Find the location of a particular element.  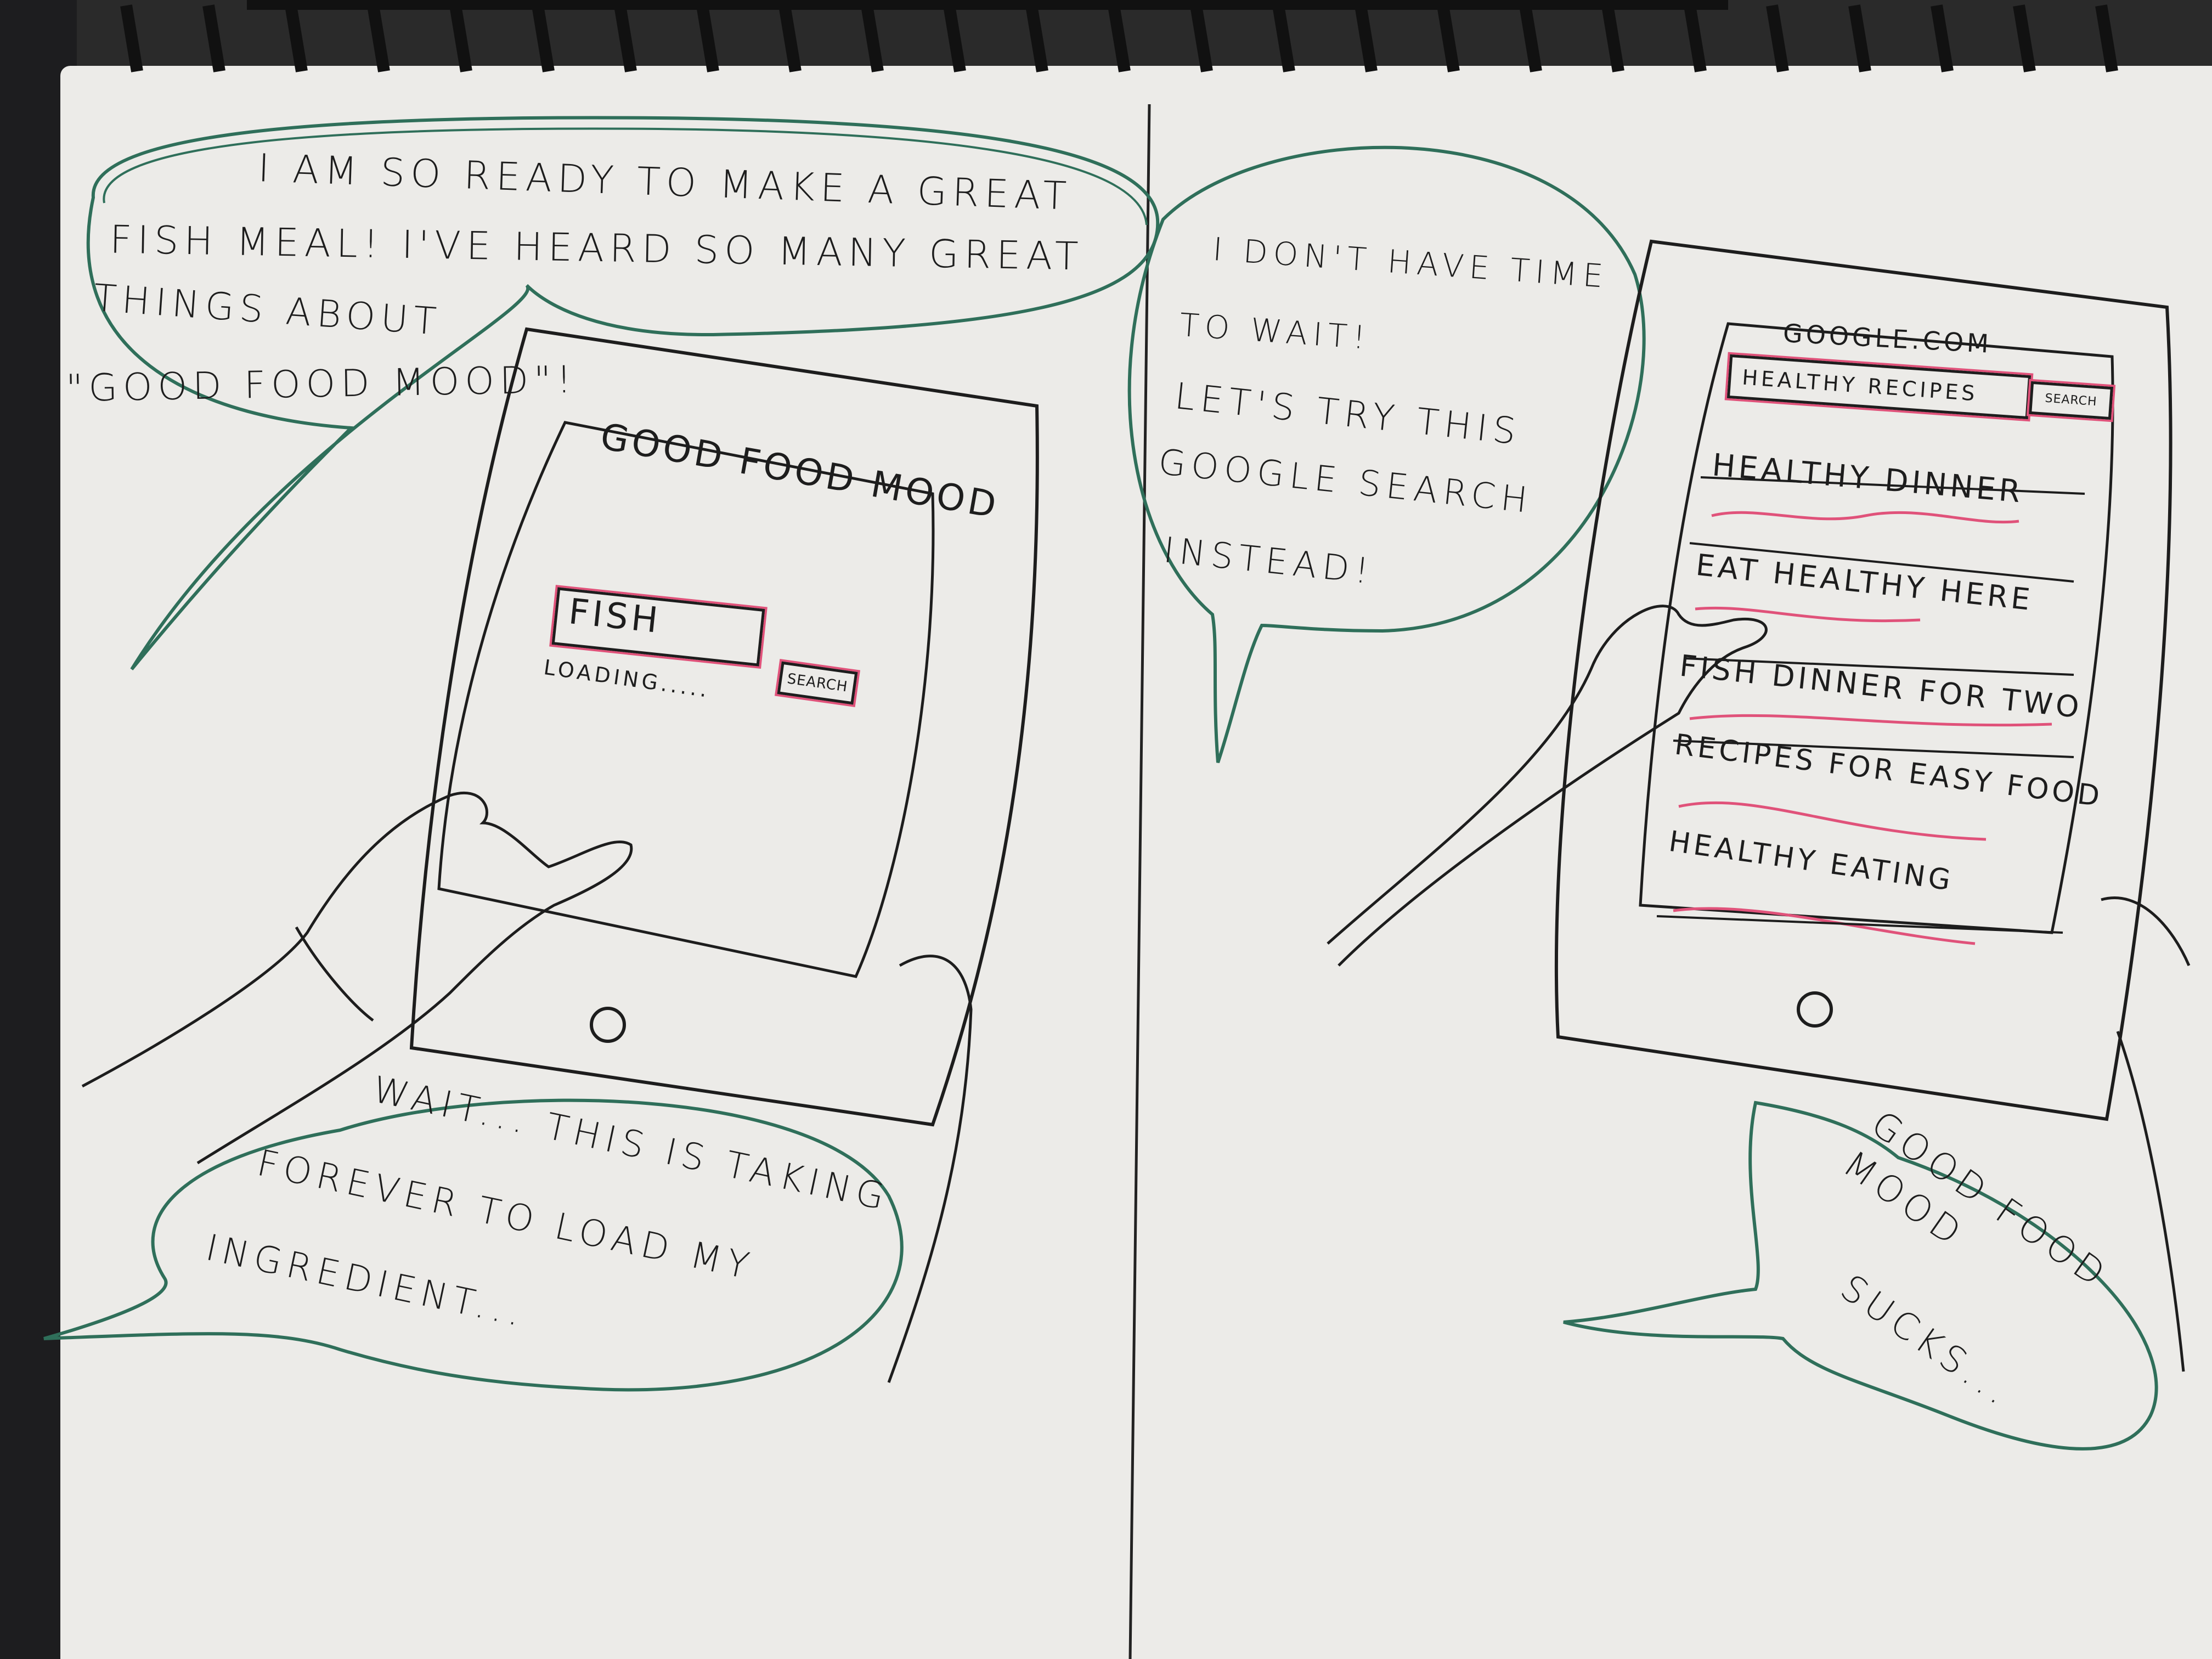

home-button-left is located at coordinates (608, 1025).